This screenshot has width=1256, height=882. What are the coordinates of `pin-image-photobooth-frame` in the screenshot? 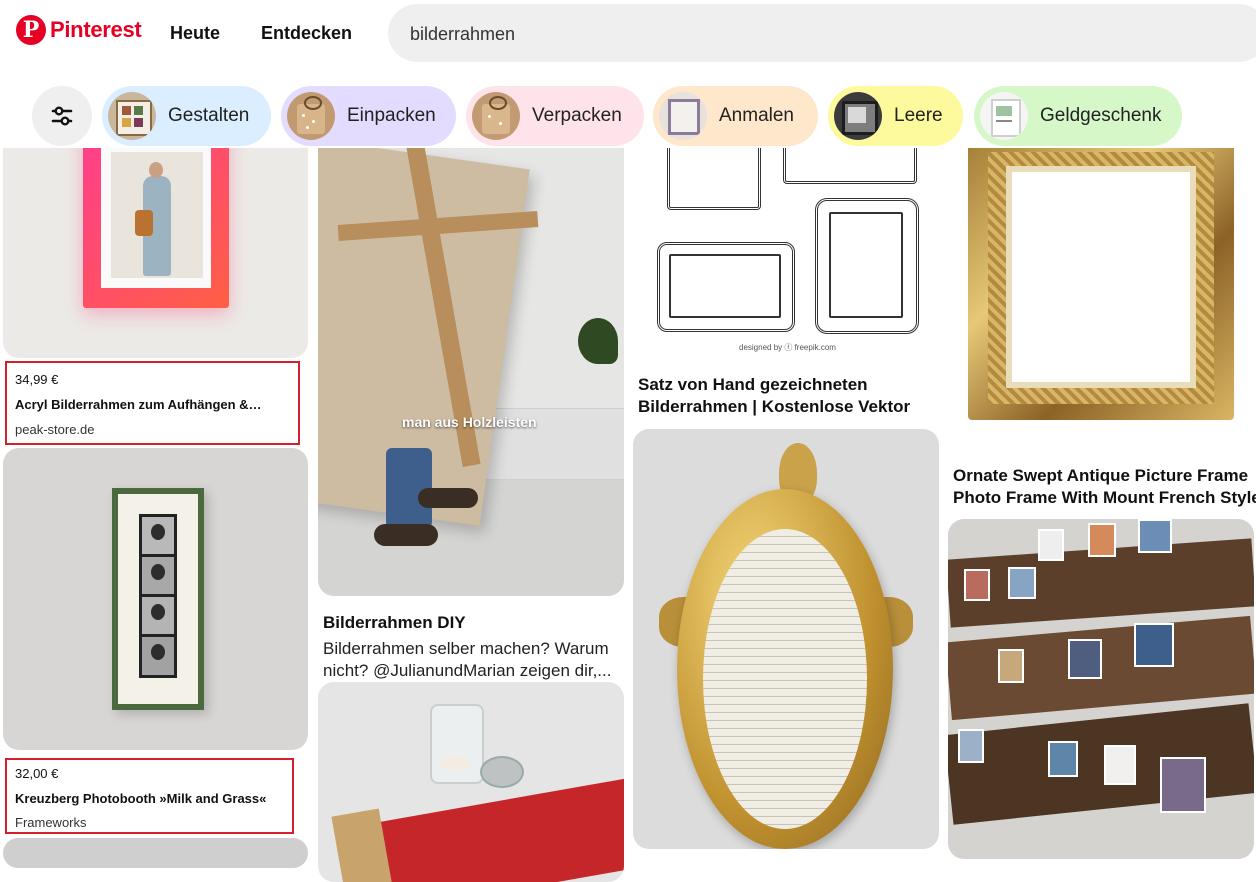 It's located at (155, 599).